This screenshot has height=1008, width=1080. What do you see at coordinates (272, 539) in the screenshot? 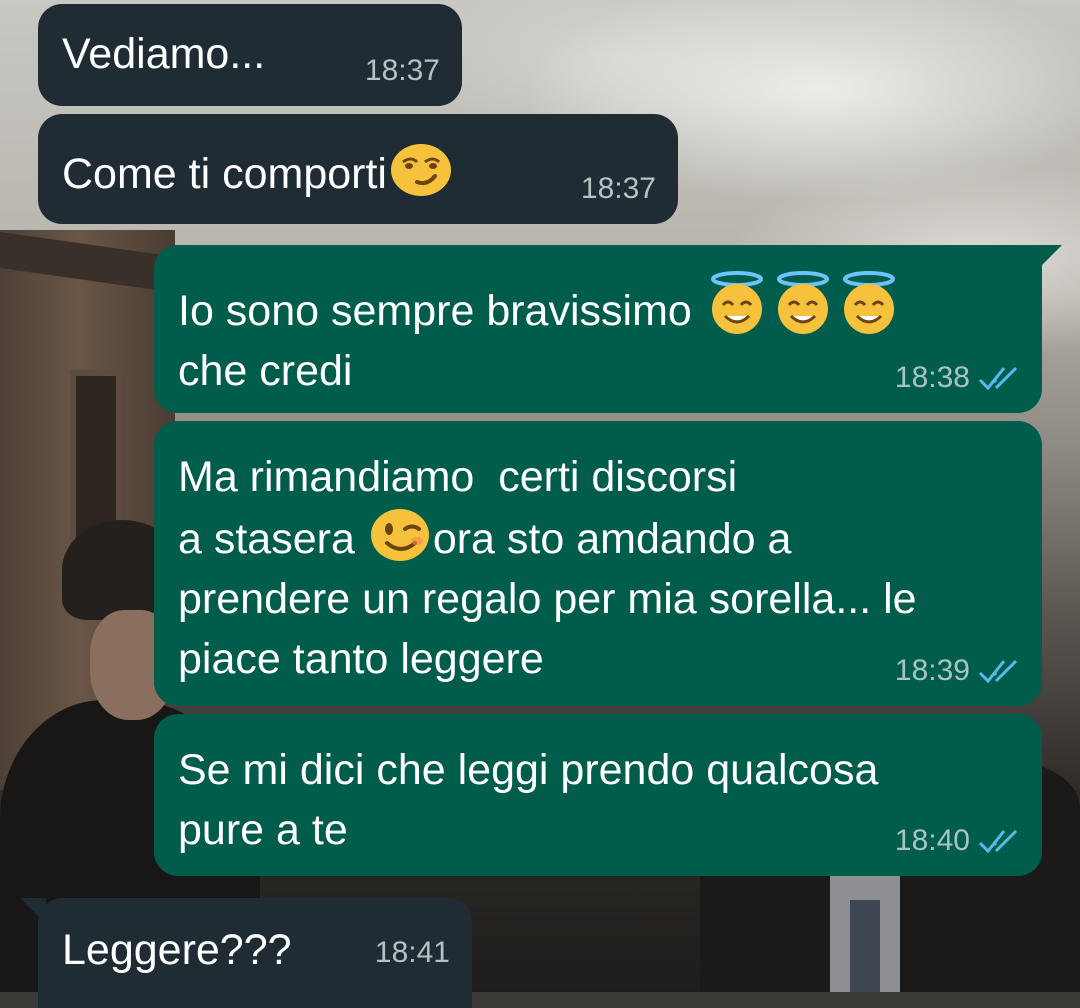
I see `message-text: a stasera` at bounding box center [272, 539].